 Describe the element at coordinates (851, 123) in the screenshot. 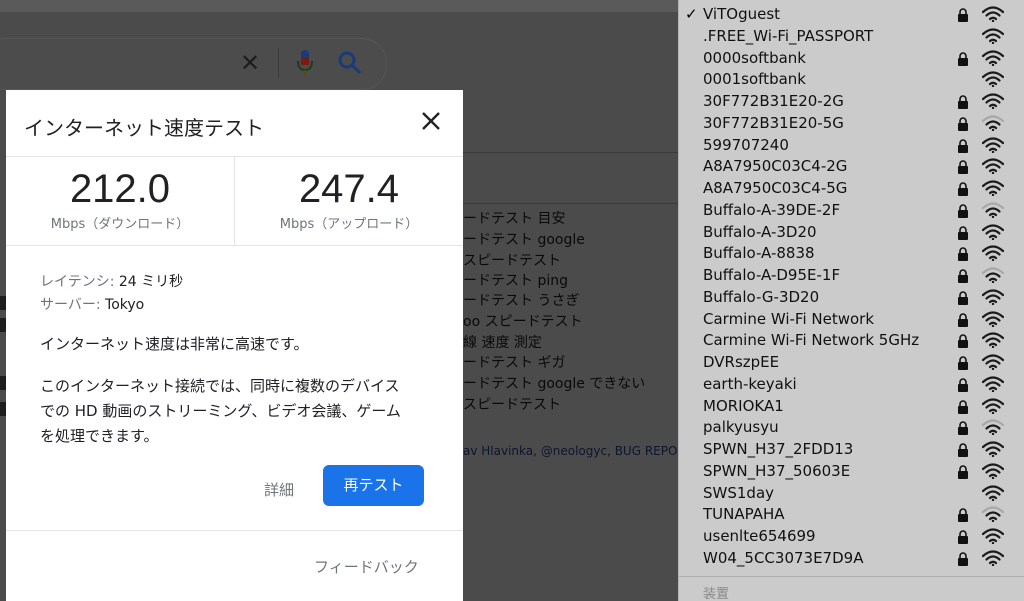

I see `wifi-network-item: 30F772B31E20-5G` at that location.